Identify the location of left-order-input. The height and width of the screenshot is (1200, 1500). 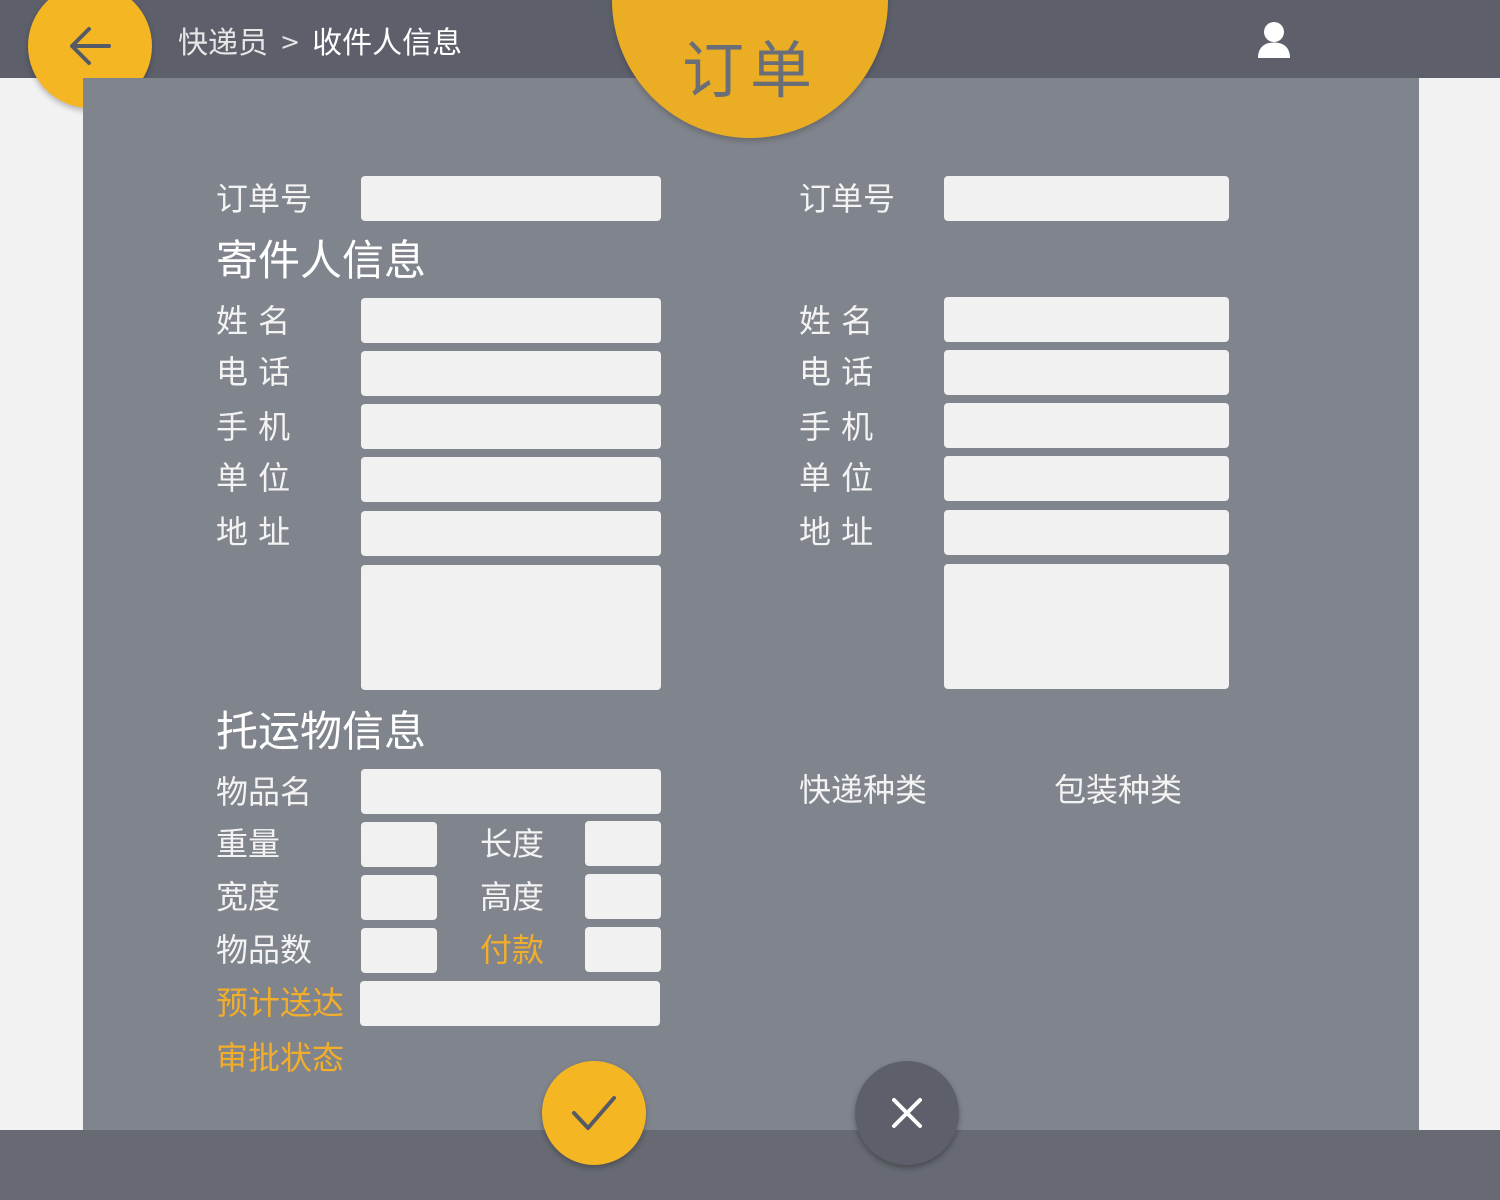
(511, 198).